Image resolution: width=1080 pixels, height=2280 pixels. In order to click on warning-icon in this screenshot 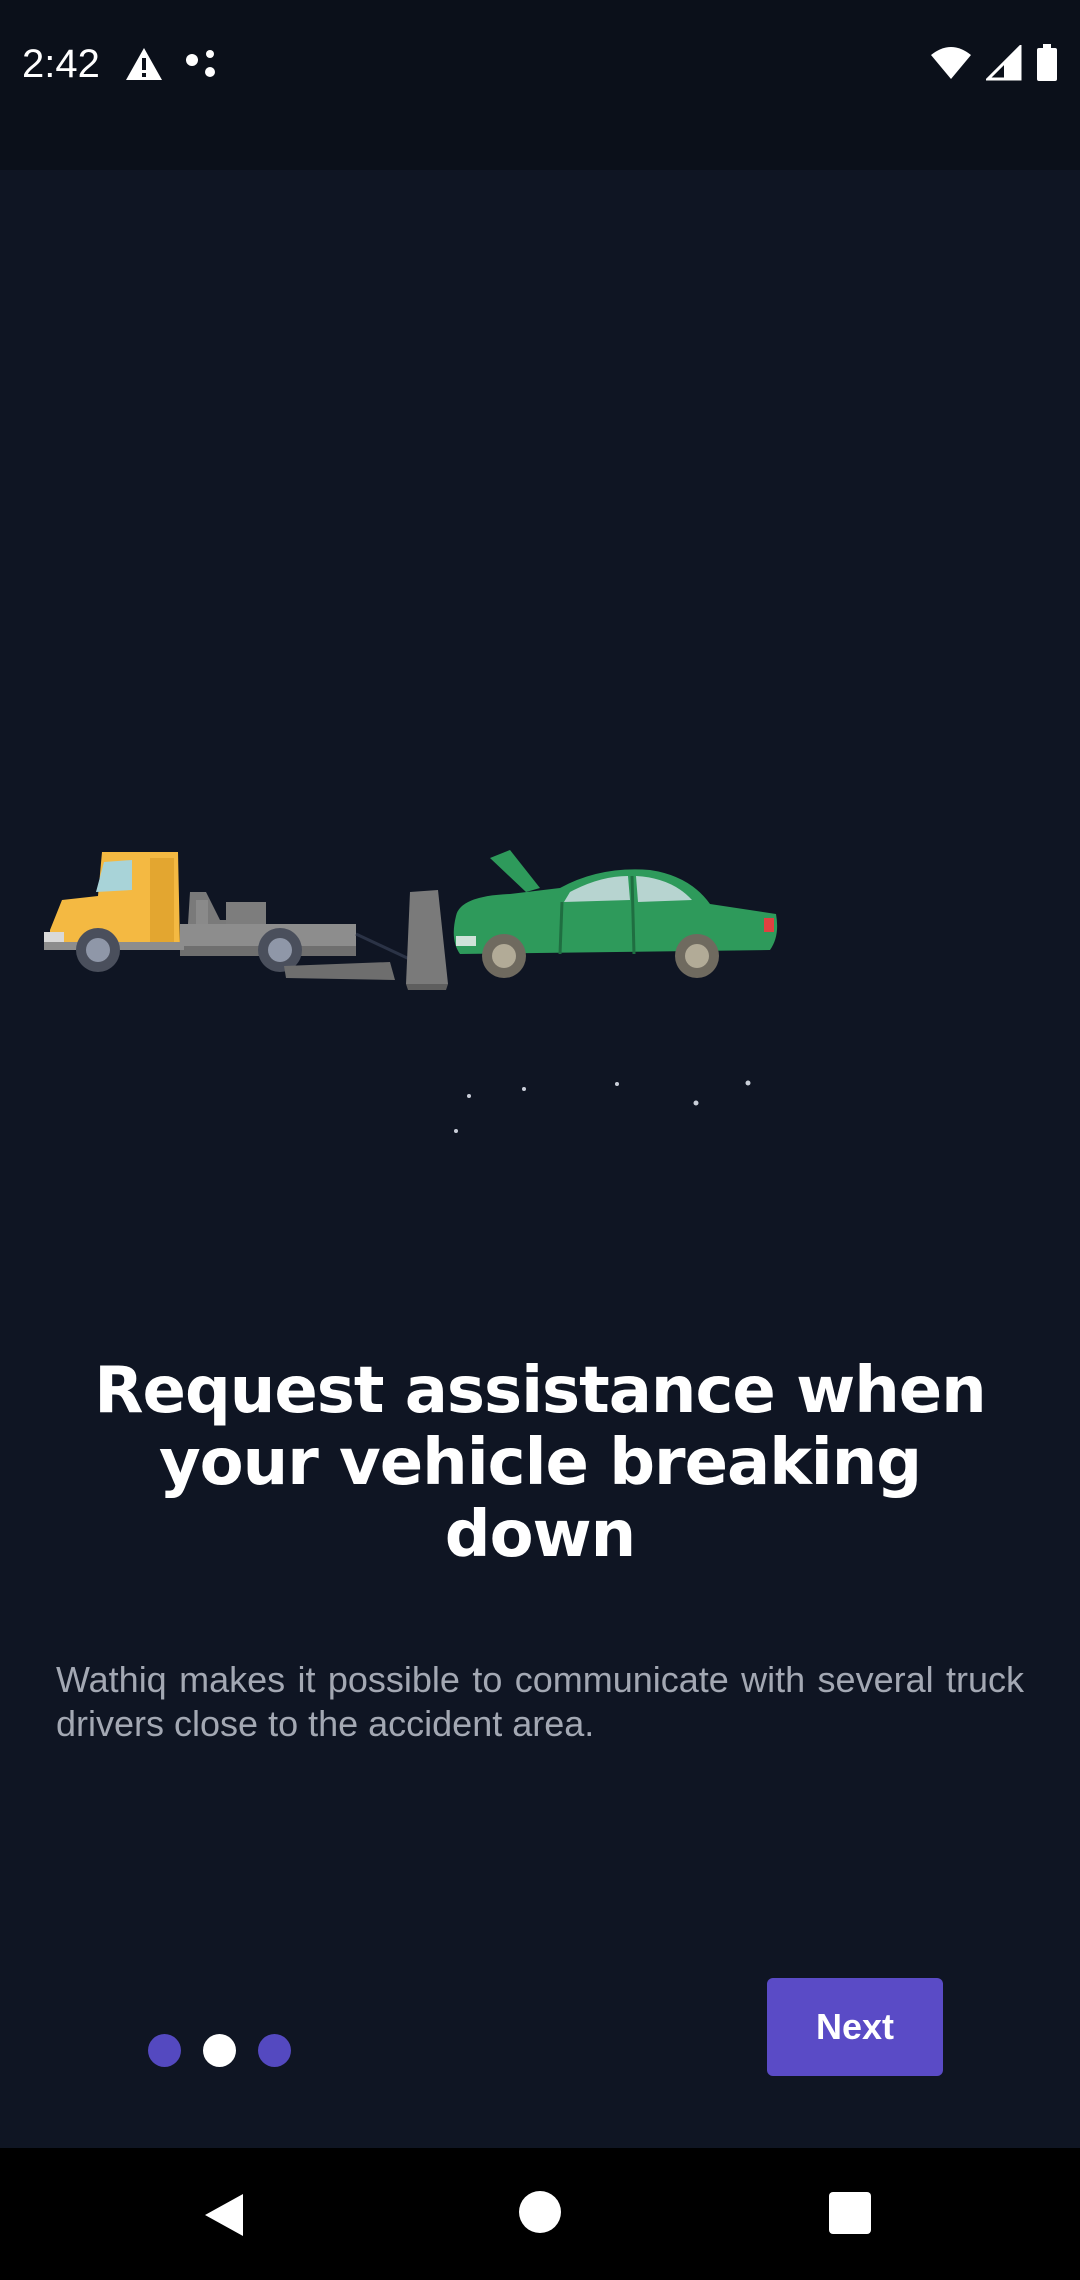, I will do `click(144, 66)`.